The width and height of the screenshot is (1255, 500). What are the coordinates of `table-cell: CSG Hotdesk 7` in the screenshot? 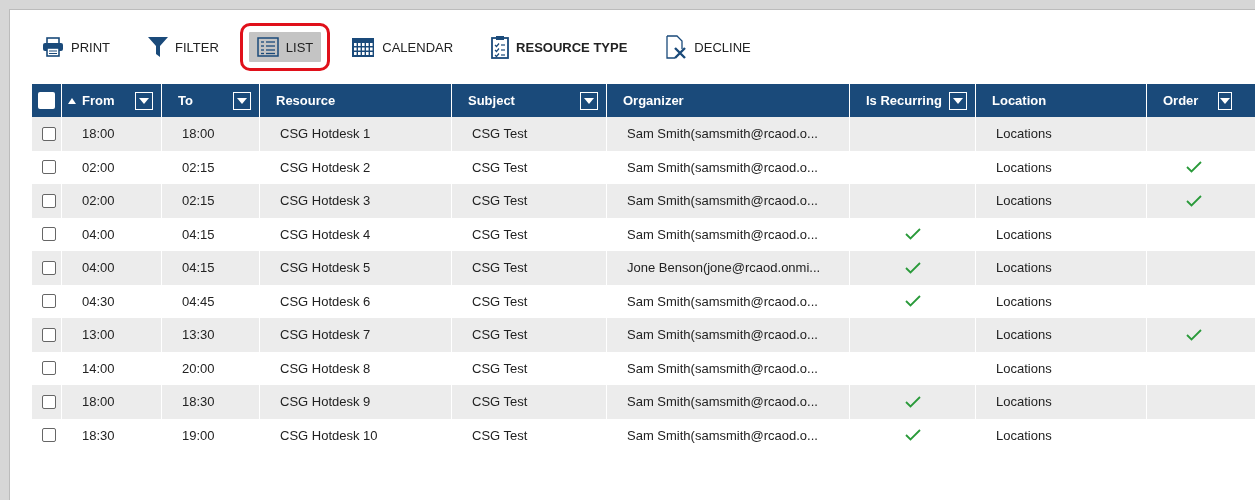 It's located at (325, 335).